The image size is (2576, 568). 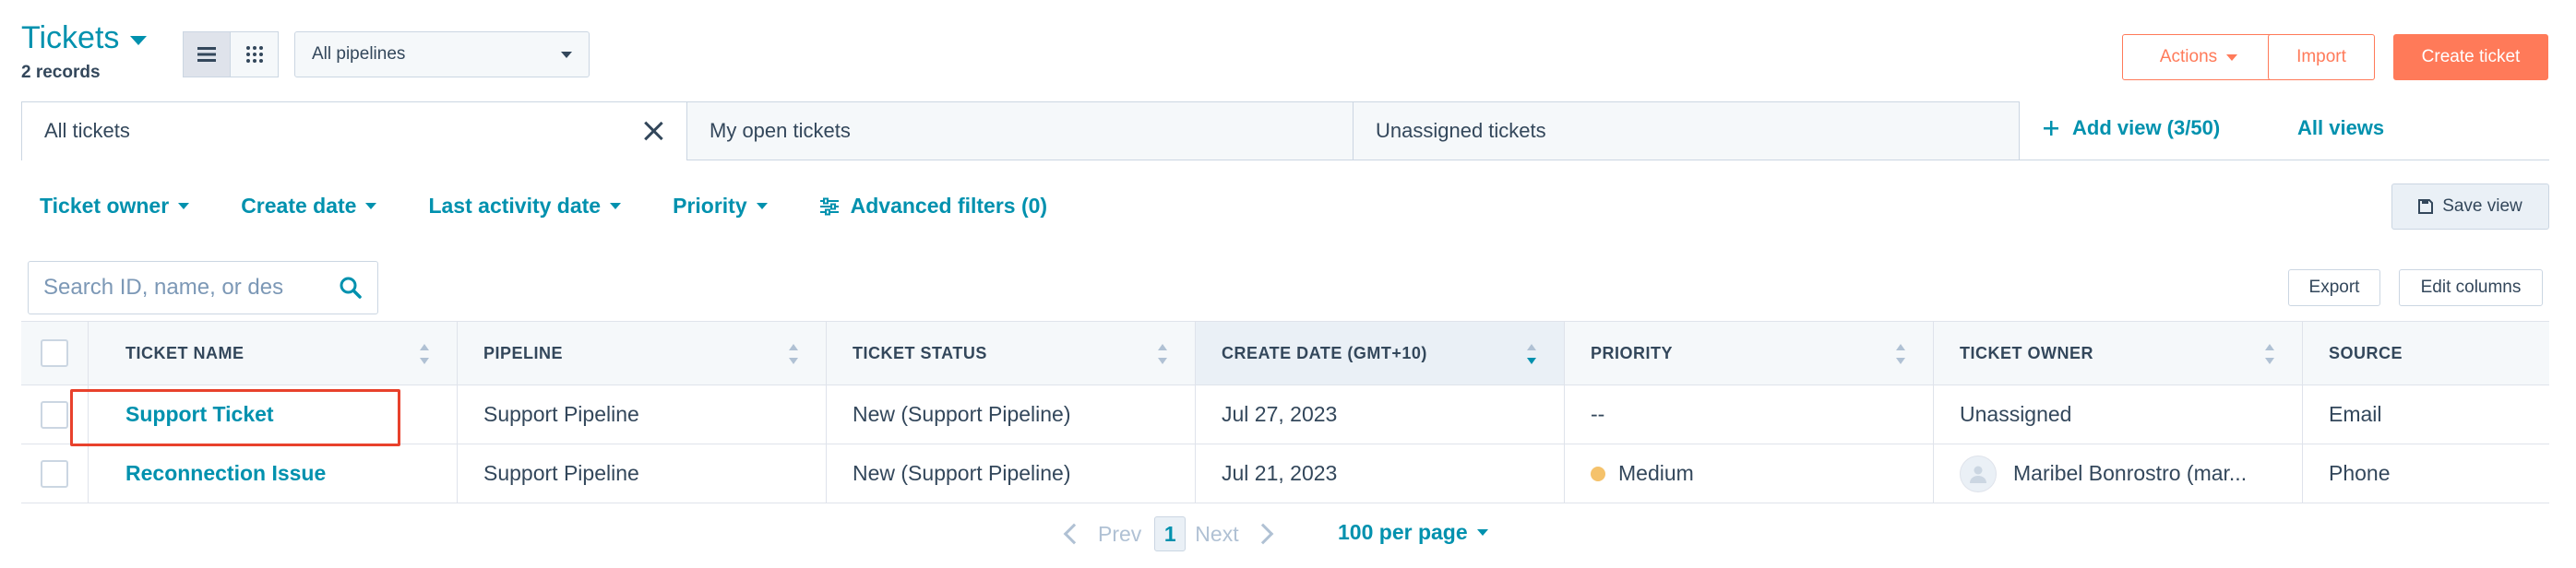 I want to click on page-title-text: Tickets, so click(x=70, y=38).